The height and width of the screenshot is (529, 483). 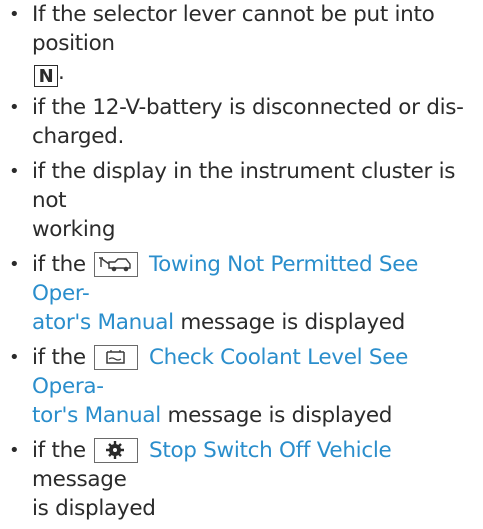 What do you see at coordinates (74, 229) in the screenshot?
I see `item-text-cont: working` at bounding box center [74, 229].